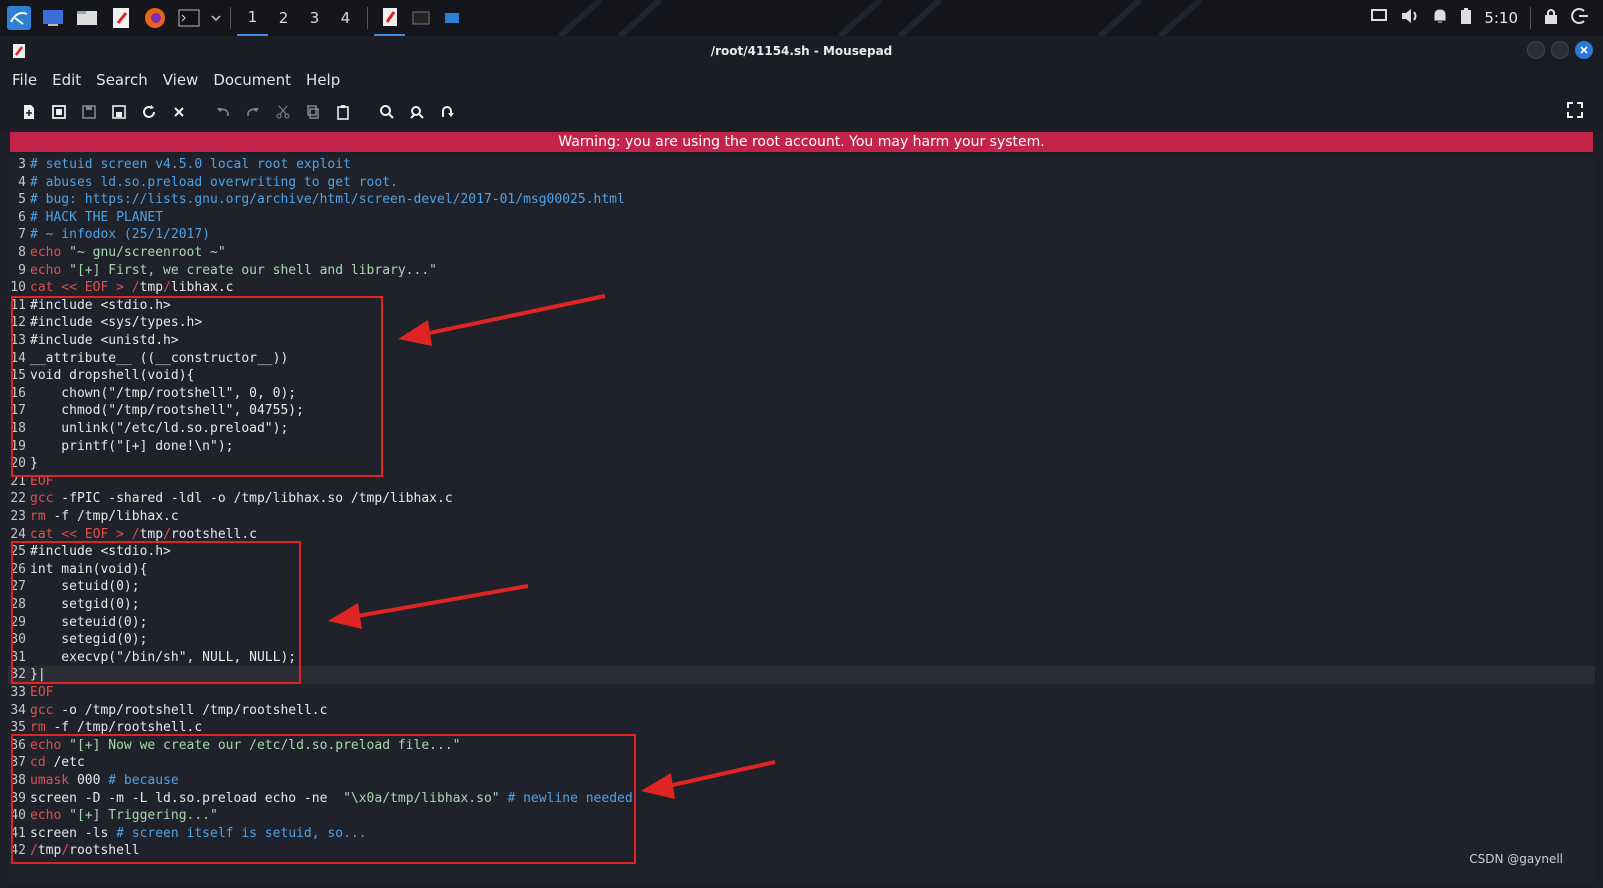 The height and width of the screenshot is (888, 1603). I want to click on menu-search: Search, so click(122, 80).